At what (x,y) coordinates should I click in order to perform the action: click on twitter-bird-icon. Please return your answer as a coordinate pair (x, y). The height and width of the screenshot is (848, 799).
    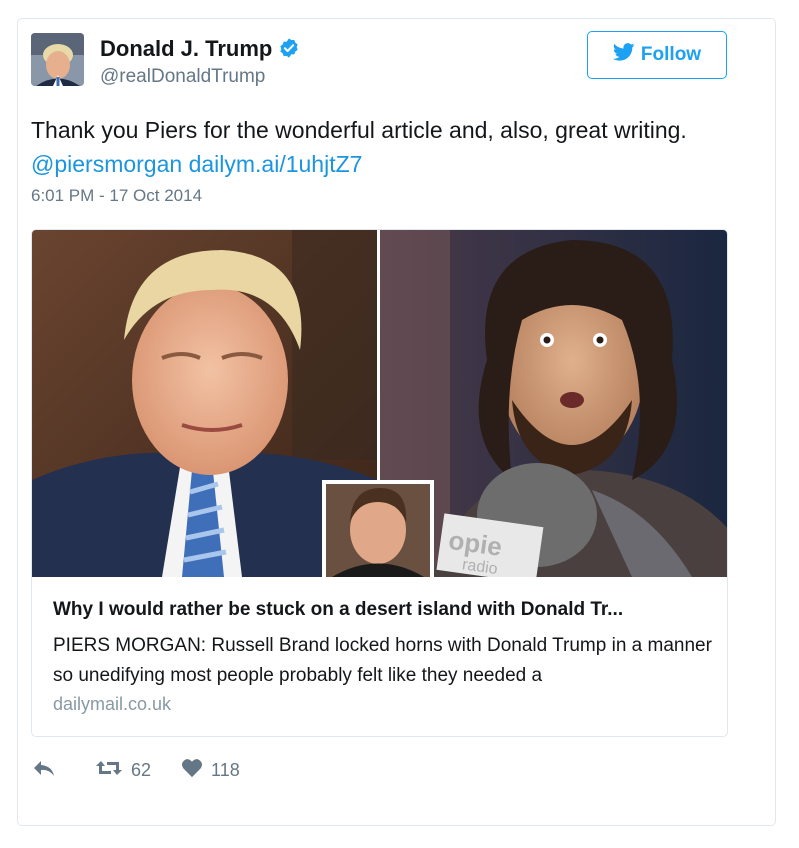
    Looking at the image, I should click on (626, 55).